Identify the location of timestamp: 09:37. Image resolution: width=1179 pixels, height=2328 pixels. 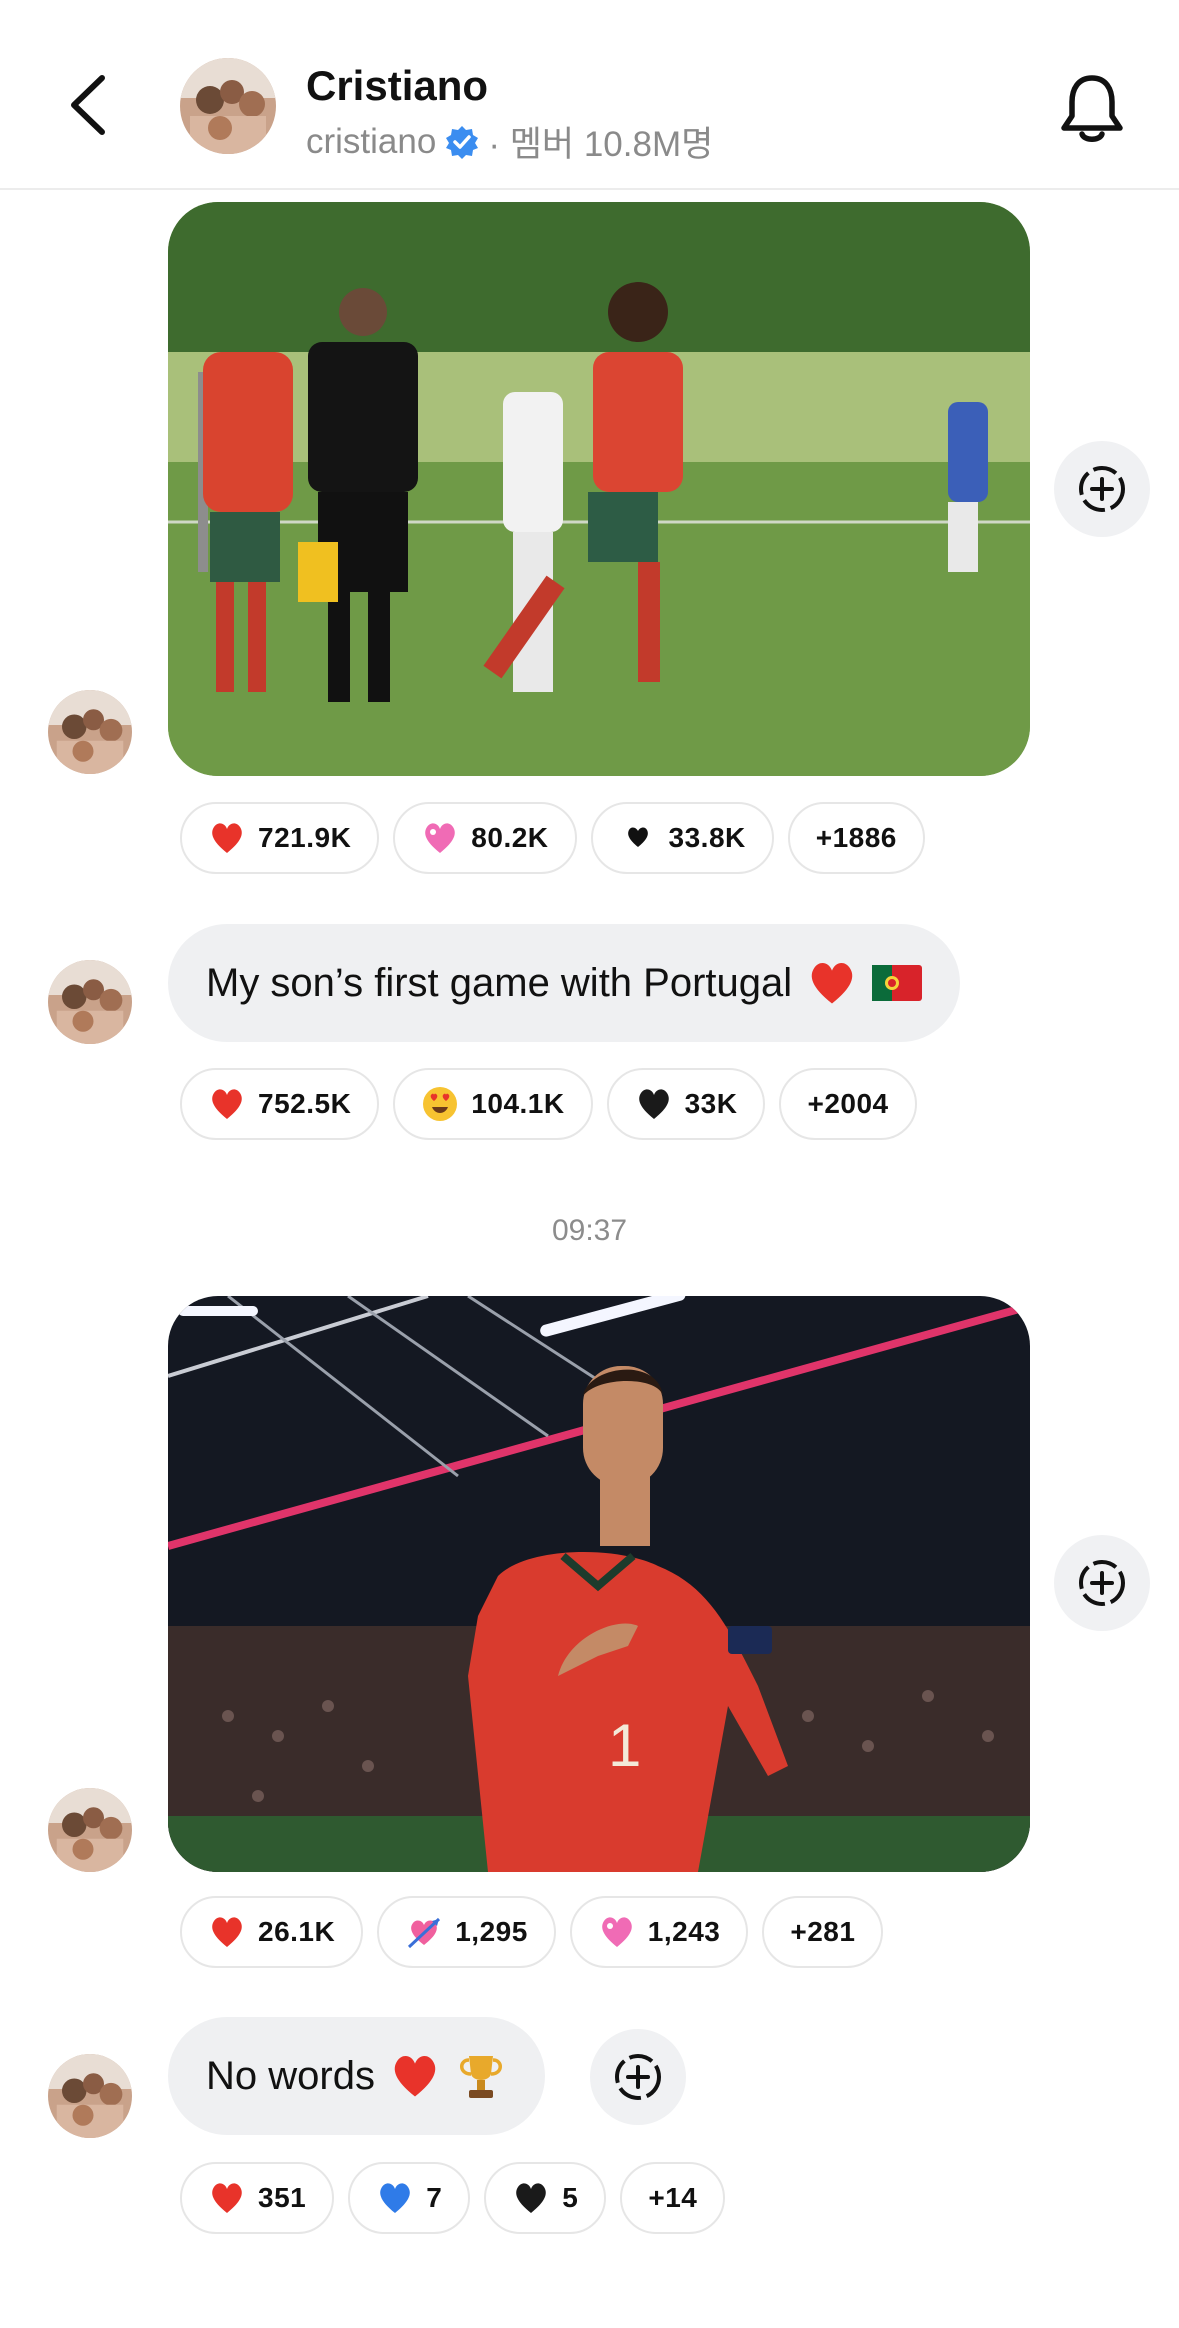
(589, 1230).